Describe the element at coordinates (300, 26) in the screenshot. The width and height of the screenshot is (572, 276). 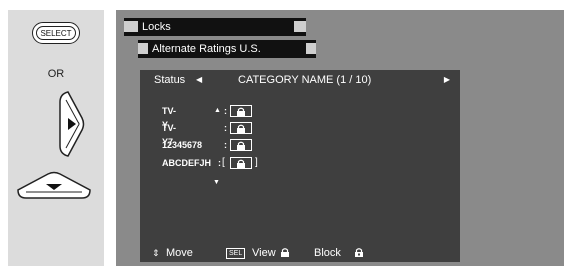
I see `header-right-cap` at that location.